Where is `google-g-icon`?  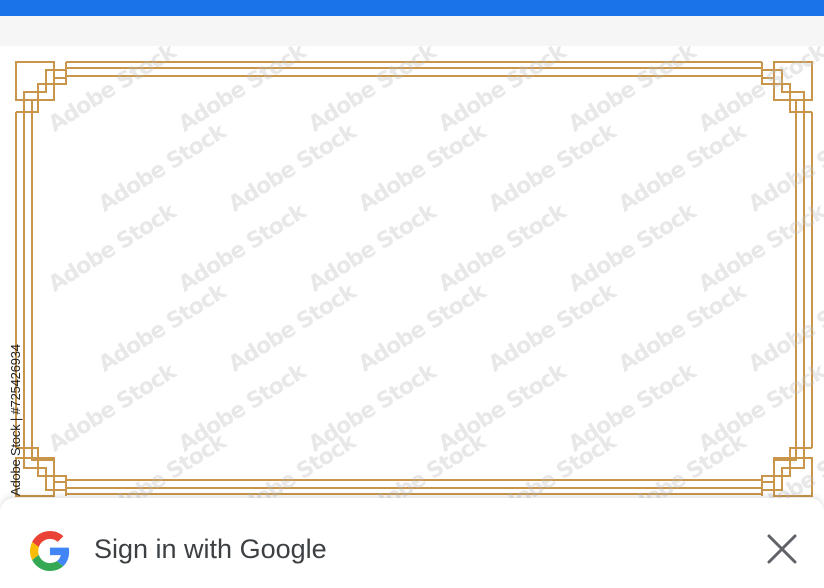 google-g-icon is located at coordinates (50, 551).